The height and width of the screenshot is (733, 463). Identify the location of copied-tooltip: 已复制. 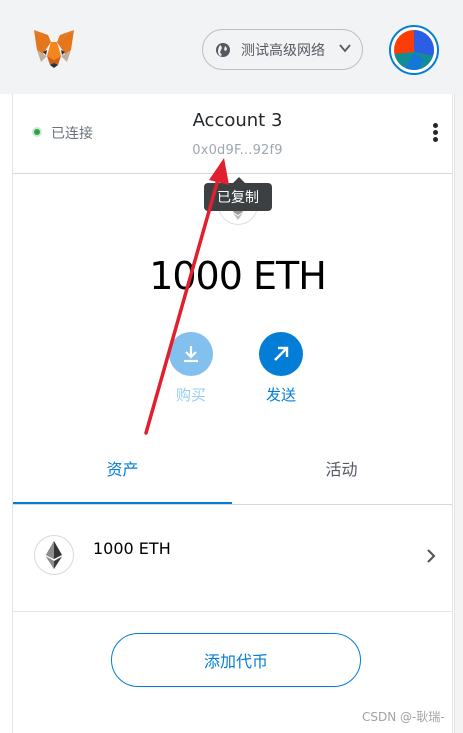
(238, 194).